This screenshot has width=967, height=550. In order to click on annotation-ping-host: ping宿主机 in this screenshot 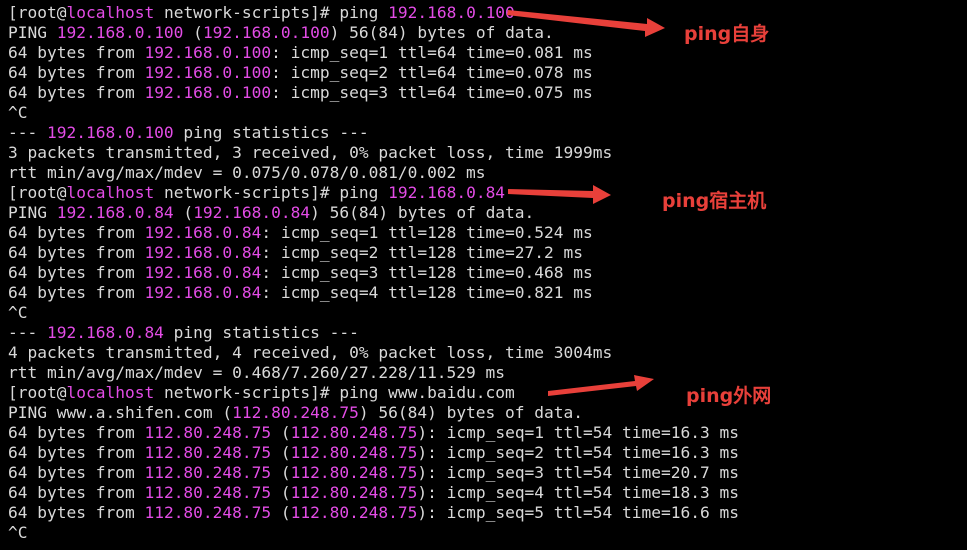, I will do `click(714, 201)`.